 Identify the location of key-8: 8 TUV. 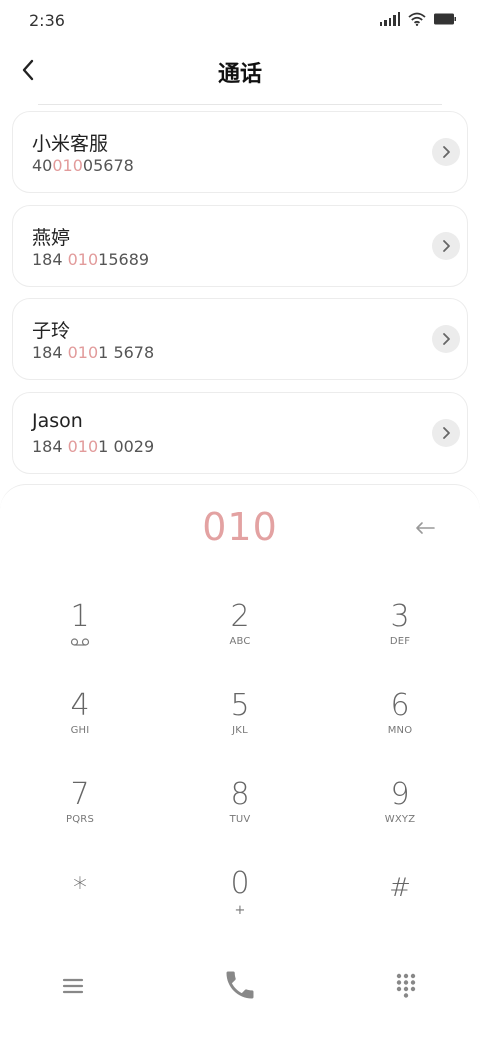
(240, 813).